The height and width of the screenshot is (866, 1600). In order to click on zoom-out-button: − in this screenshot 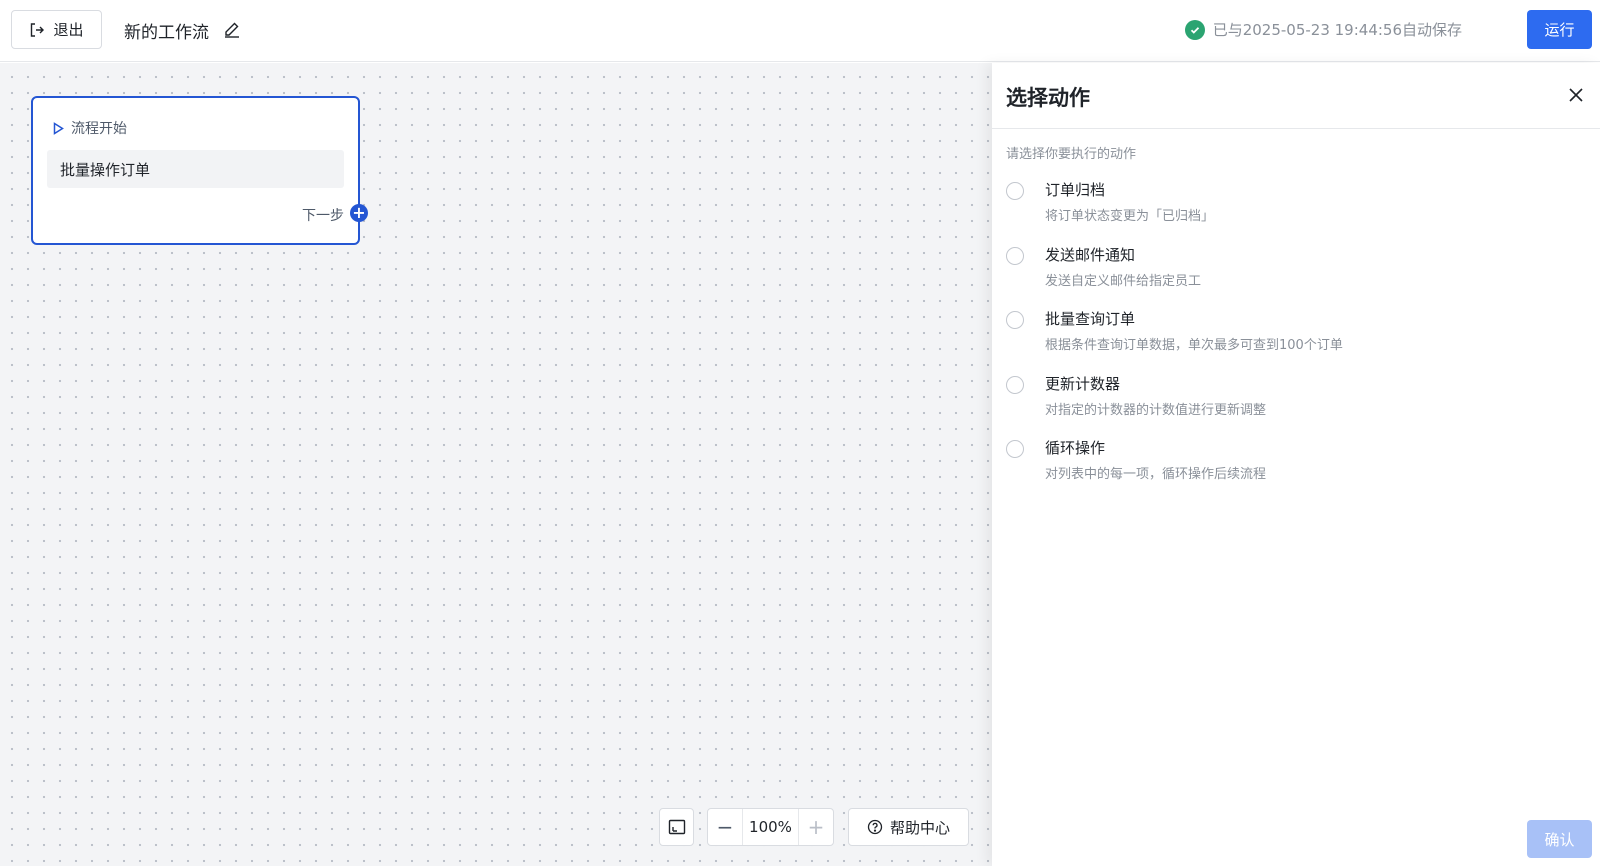, I will do `click(725, 827)`.